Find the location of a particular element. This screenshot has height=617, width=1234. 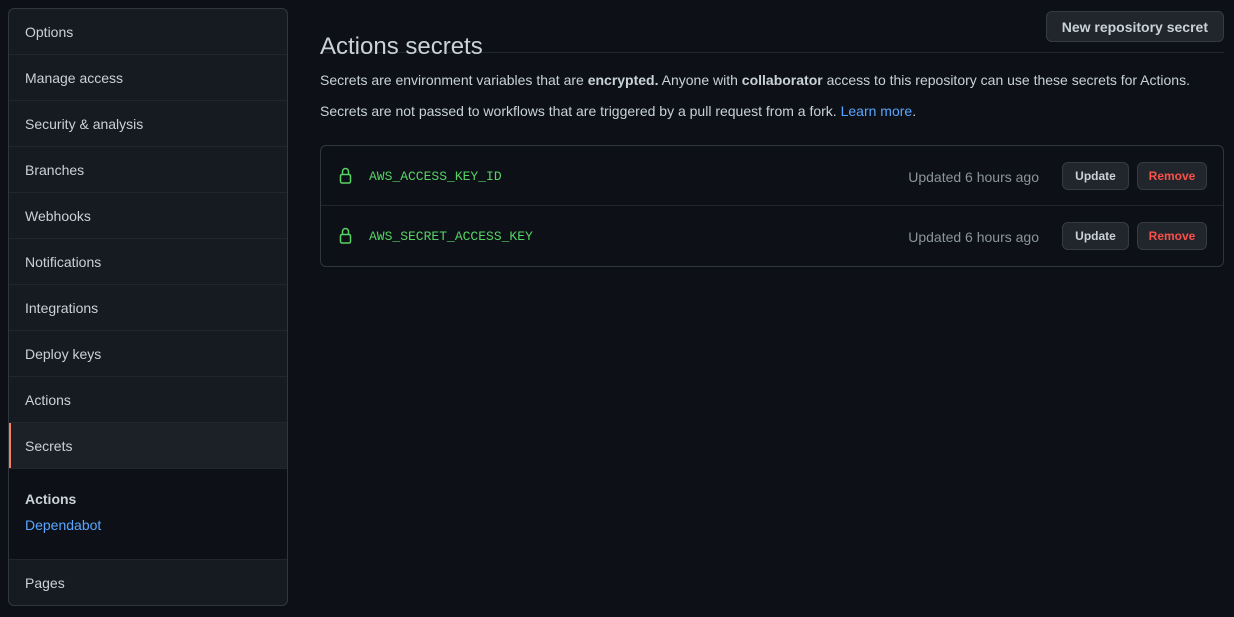

sidebar-sub-link-dependabot: Dependabot is located at coordinates (63, 525).